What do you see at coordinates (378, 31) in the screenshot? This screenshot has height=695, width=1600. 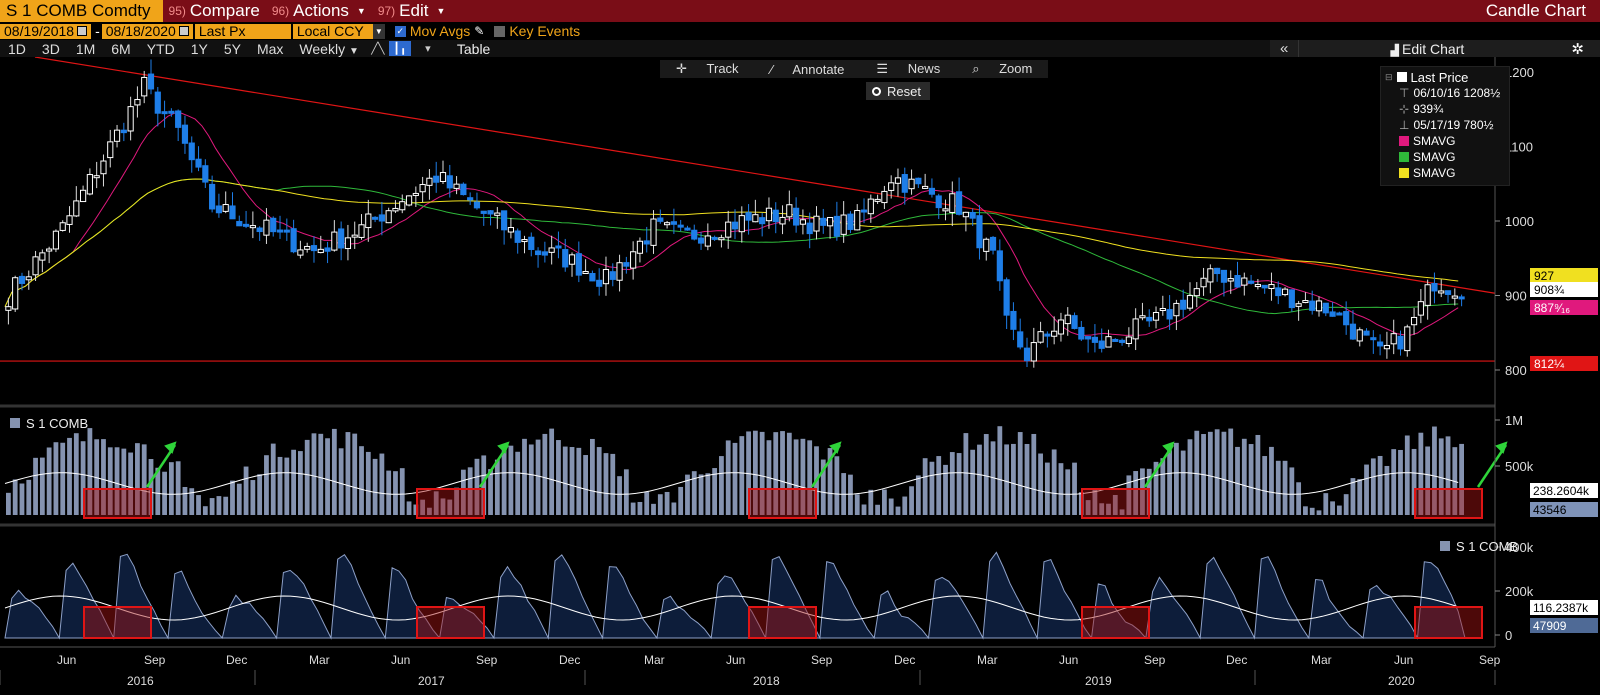 I see `currency-dropdown-icon: ▼` at bounding box center [378, 31].